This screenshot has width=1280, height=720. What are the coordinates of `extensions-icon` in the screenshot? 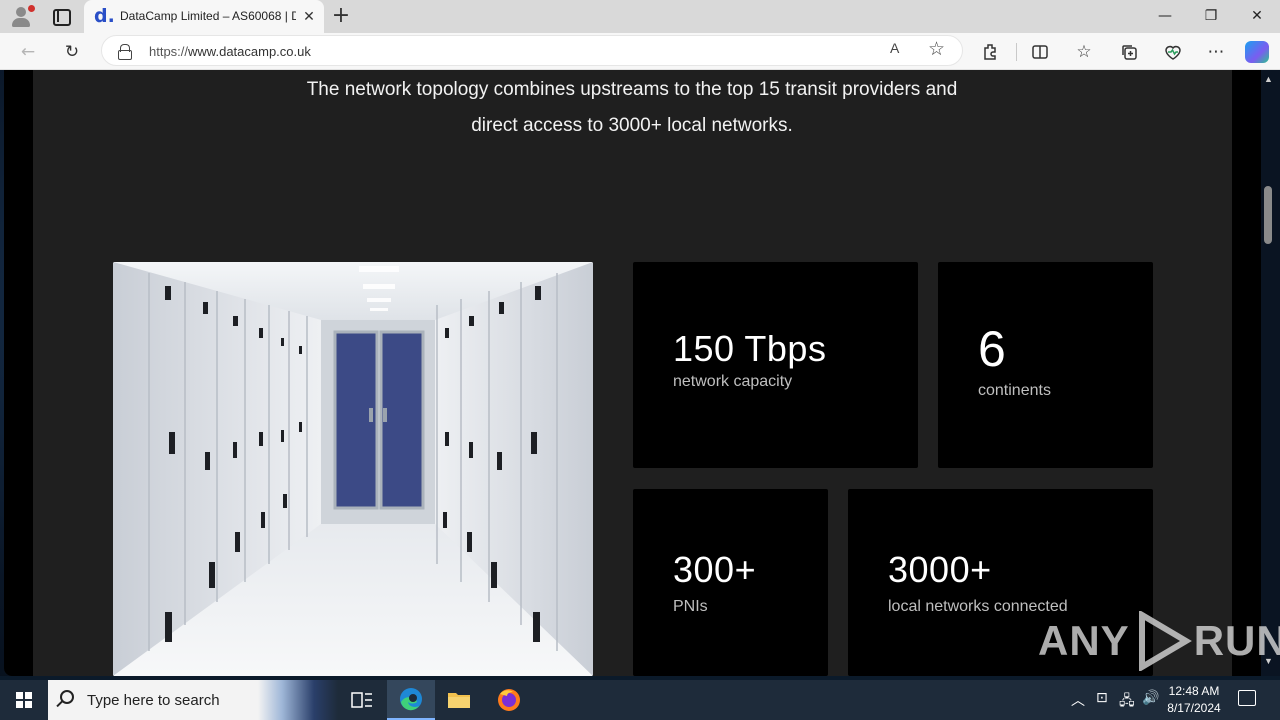 It's located at (991, 52).